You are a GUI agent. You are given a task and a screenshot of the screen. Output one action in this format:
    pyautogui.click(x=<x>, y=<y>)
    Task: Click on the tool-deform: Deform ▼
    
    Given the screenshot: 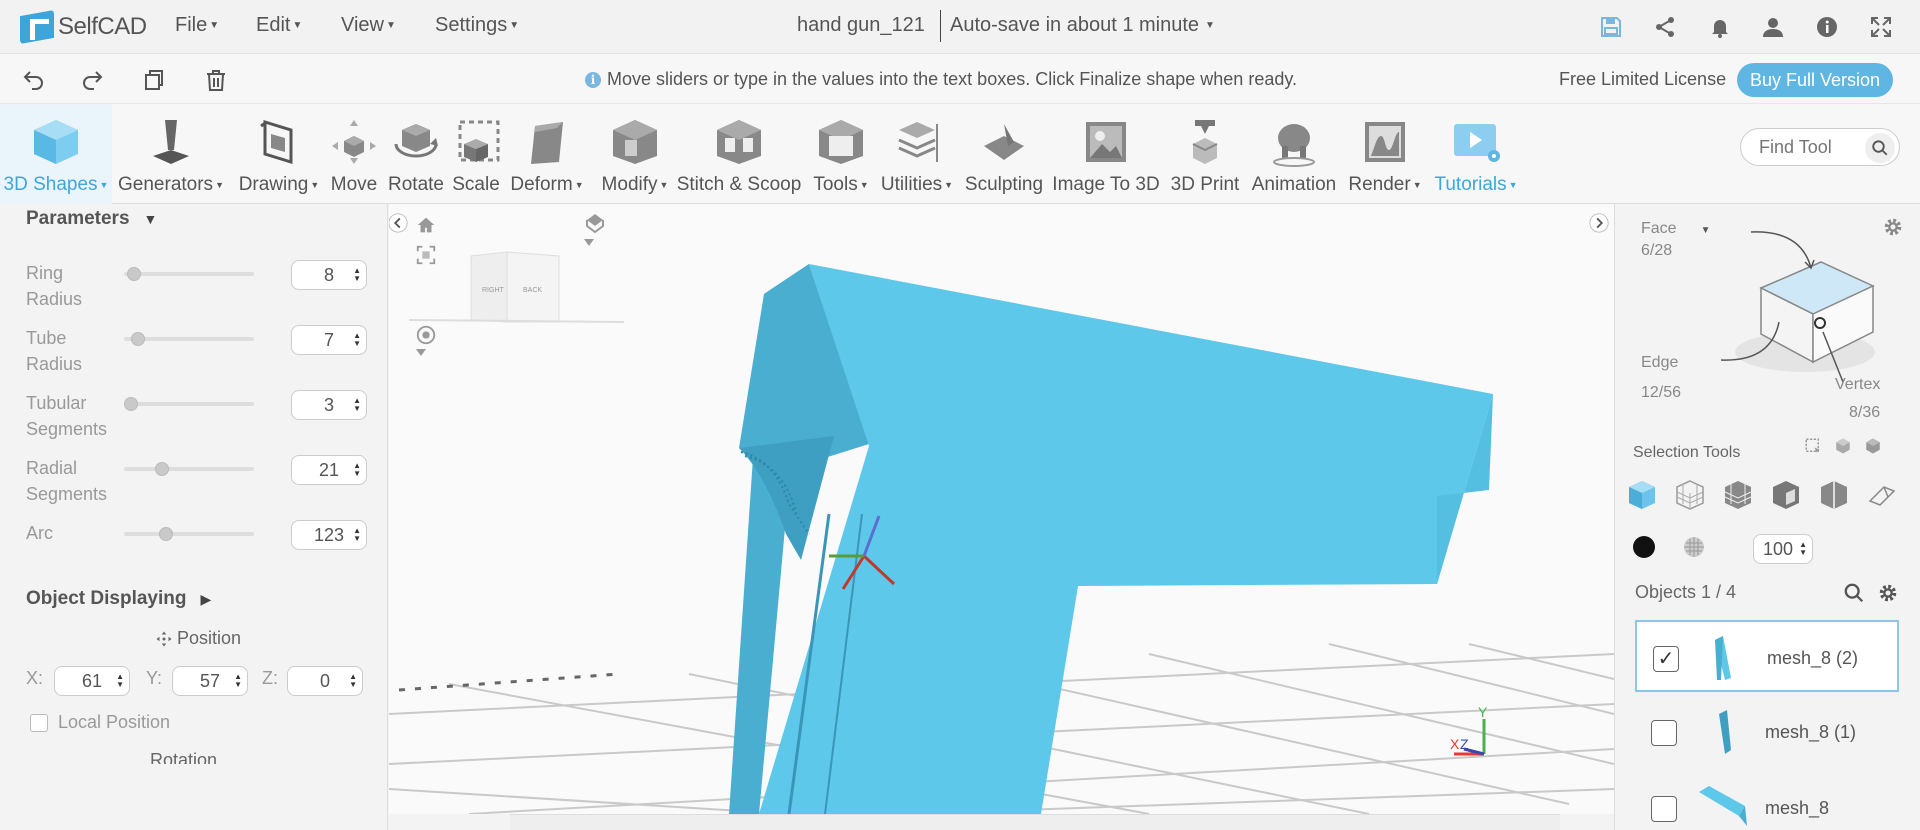 What is the action you would take?
    pyautogui.click(x=547, y=154)
    